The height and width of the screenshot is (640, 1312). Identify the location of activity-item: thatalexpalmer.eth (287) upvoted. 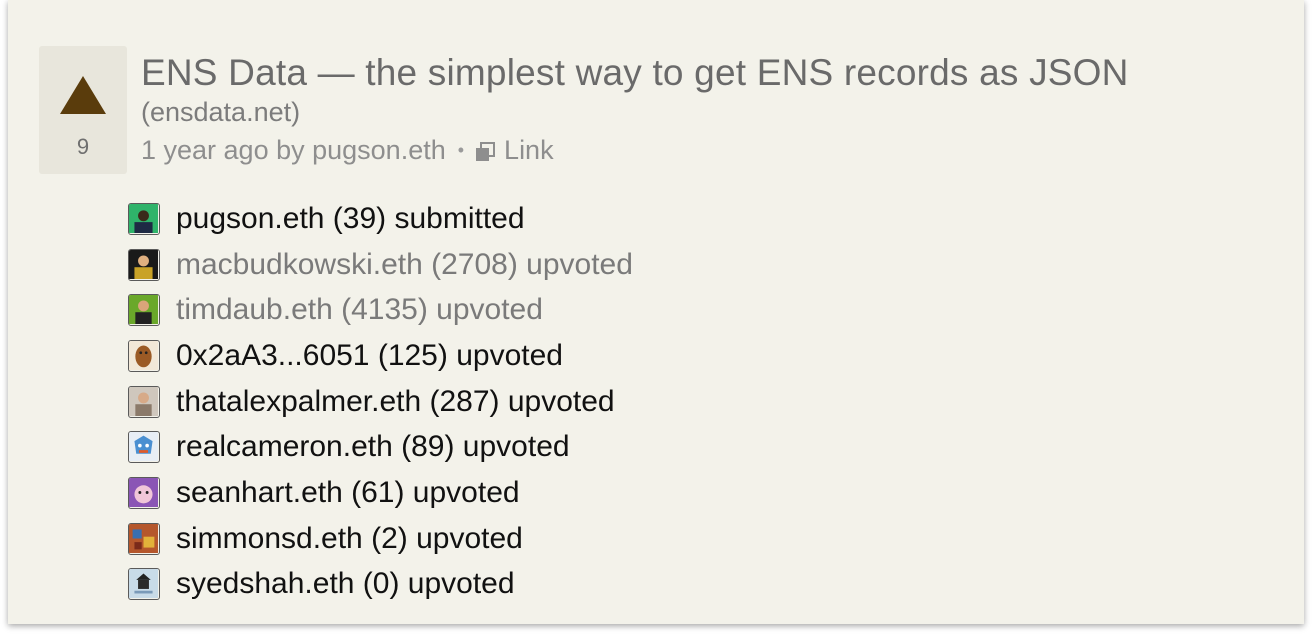
(380, 402).